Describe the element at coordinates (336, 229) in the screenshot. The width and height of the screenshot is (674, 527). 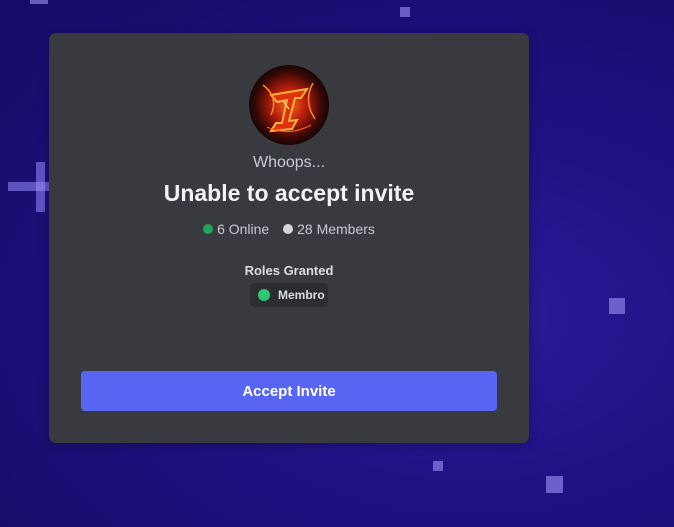
I see `members-count: 28 Members` at that location.